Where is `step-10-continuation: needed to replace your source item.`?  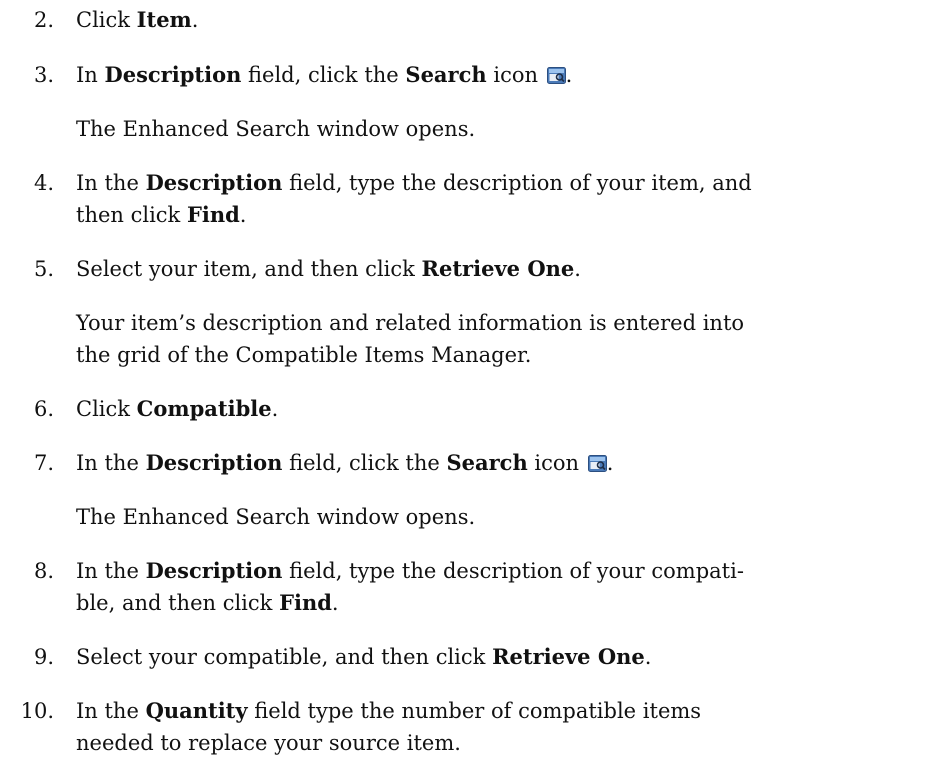 step-10-continuation: needed to replace your source item. is located at coordinates (268, 743).